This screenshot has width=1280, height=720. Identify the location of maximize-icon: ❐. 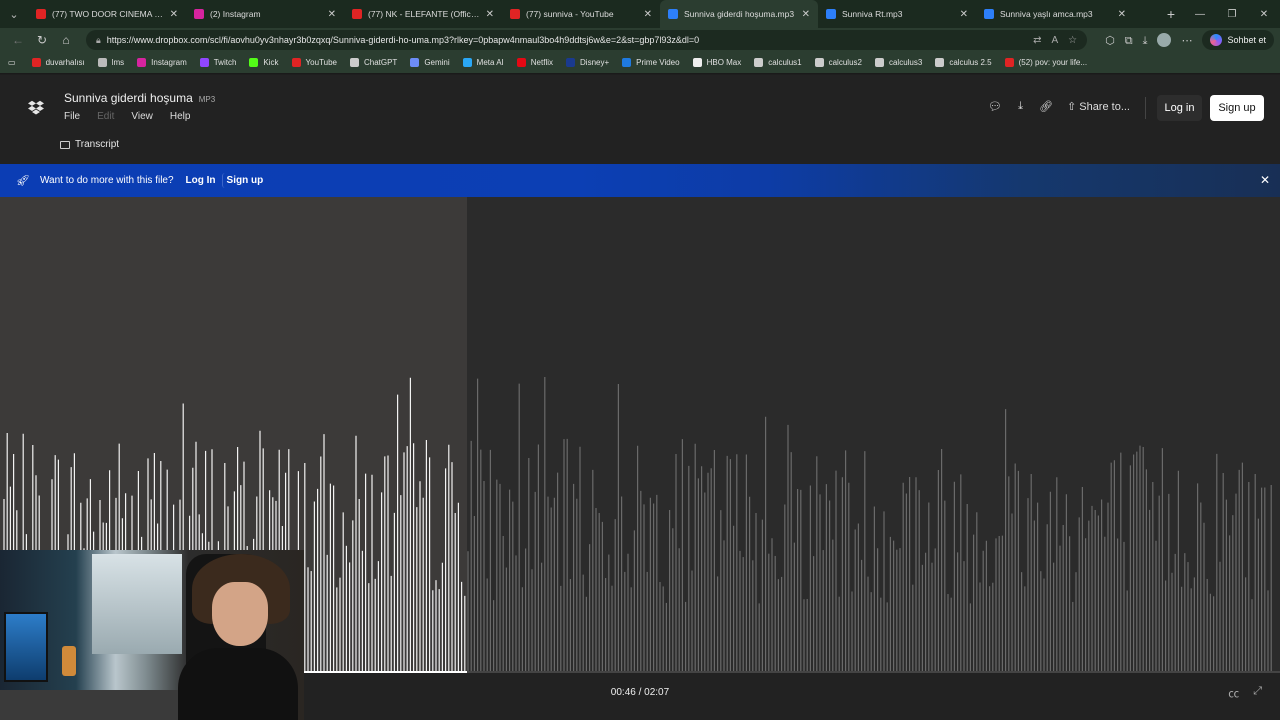
(1232, 14).